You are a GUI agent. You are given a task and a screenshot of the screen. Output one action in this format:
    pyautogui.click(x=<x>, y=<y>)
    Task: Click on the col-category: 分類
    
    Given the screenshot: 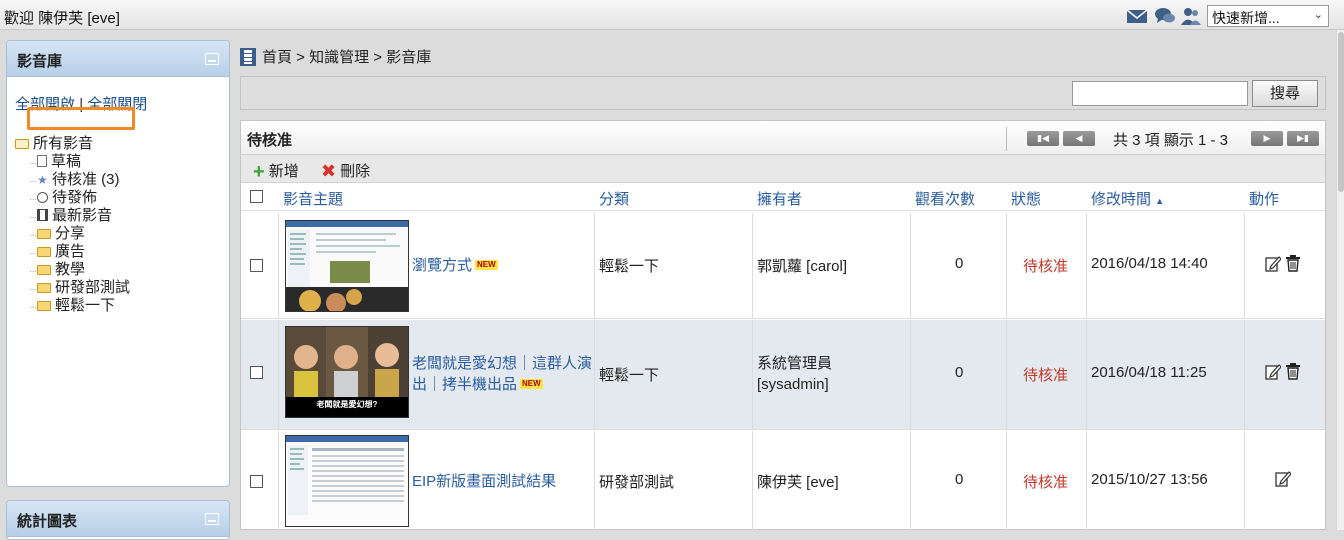 What is the action you would take?
    pyautogui.click(x=614, y=198)
    